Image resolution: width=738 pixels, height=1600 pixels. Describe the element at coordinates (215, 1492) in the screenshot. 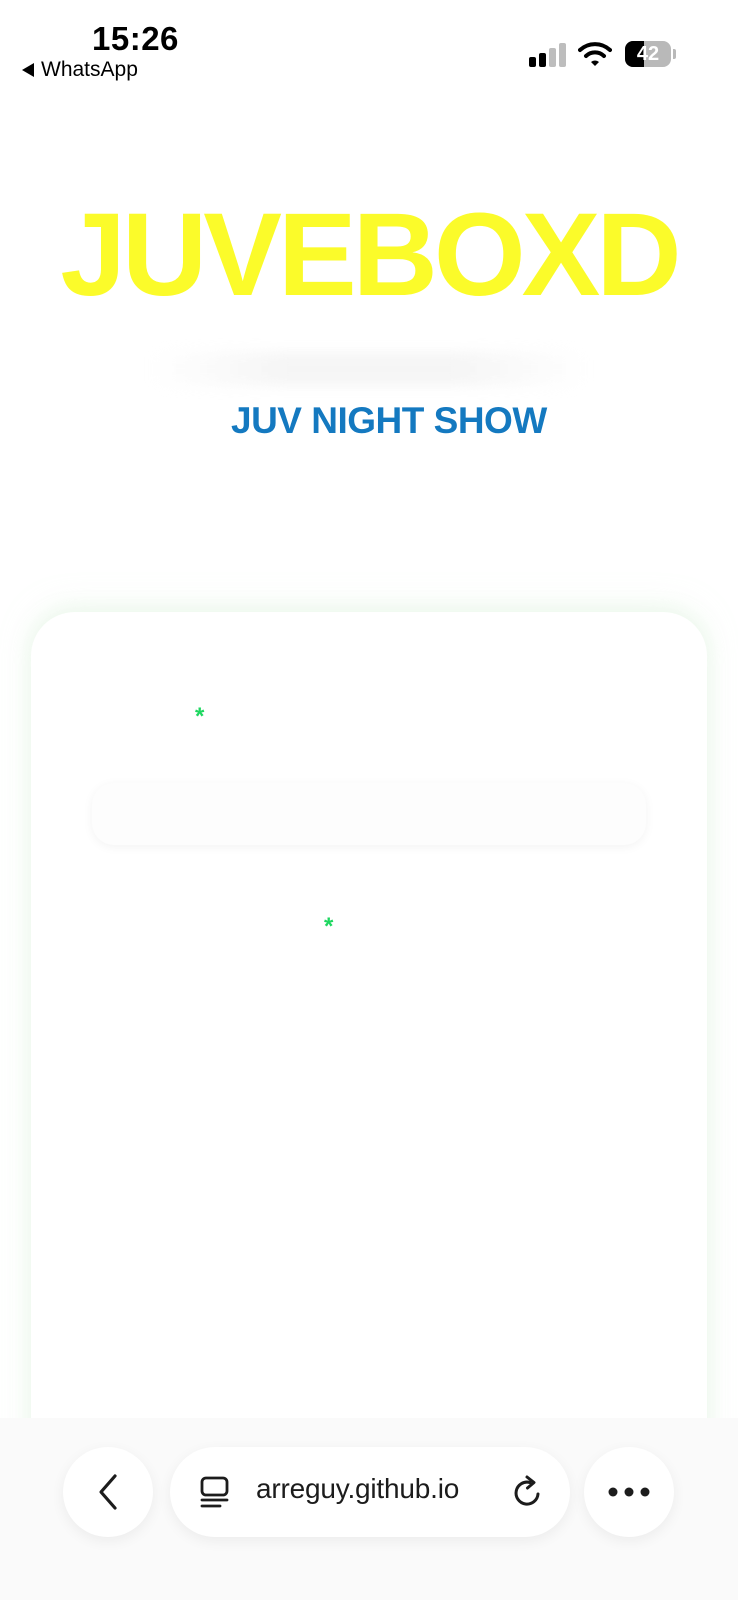

I see `tabs-icon` at that location.